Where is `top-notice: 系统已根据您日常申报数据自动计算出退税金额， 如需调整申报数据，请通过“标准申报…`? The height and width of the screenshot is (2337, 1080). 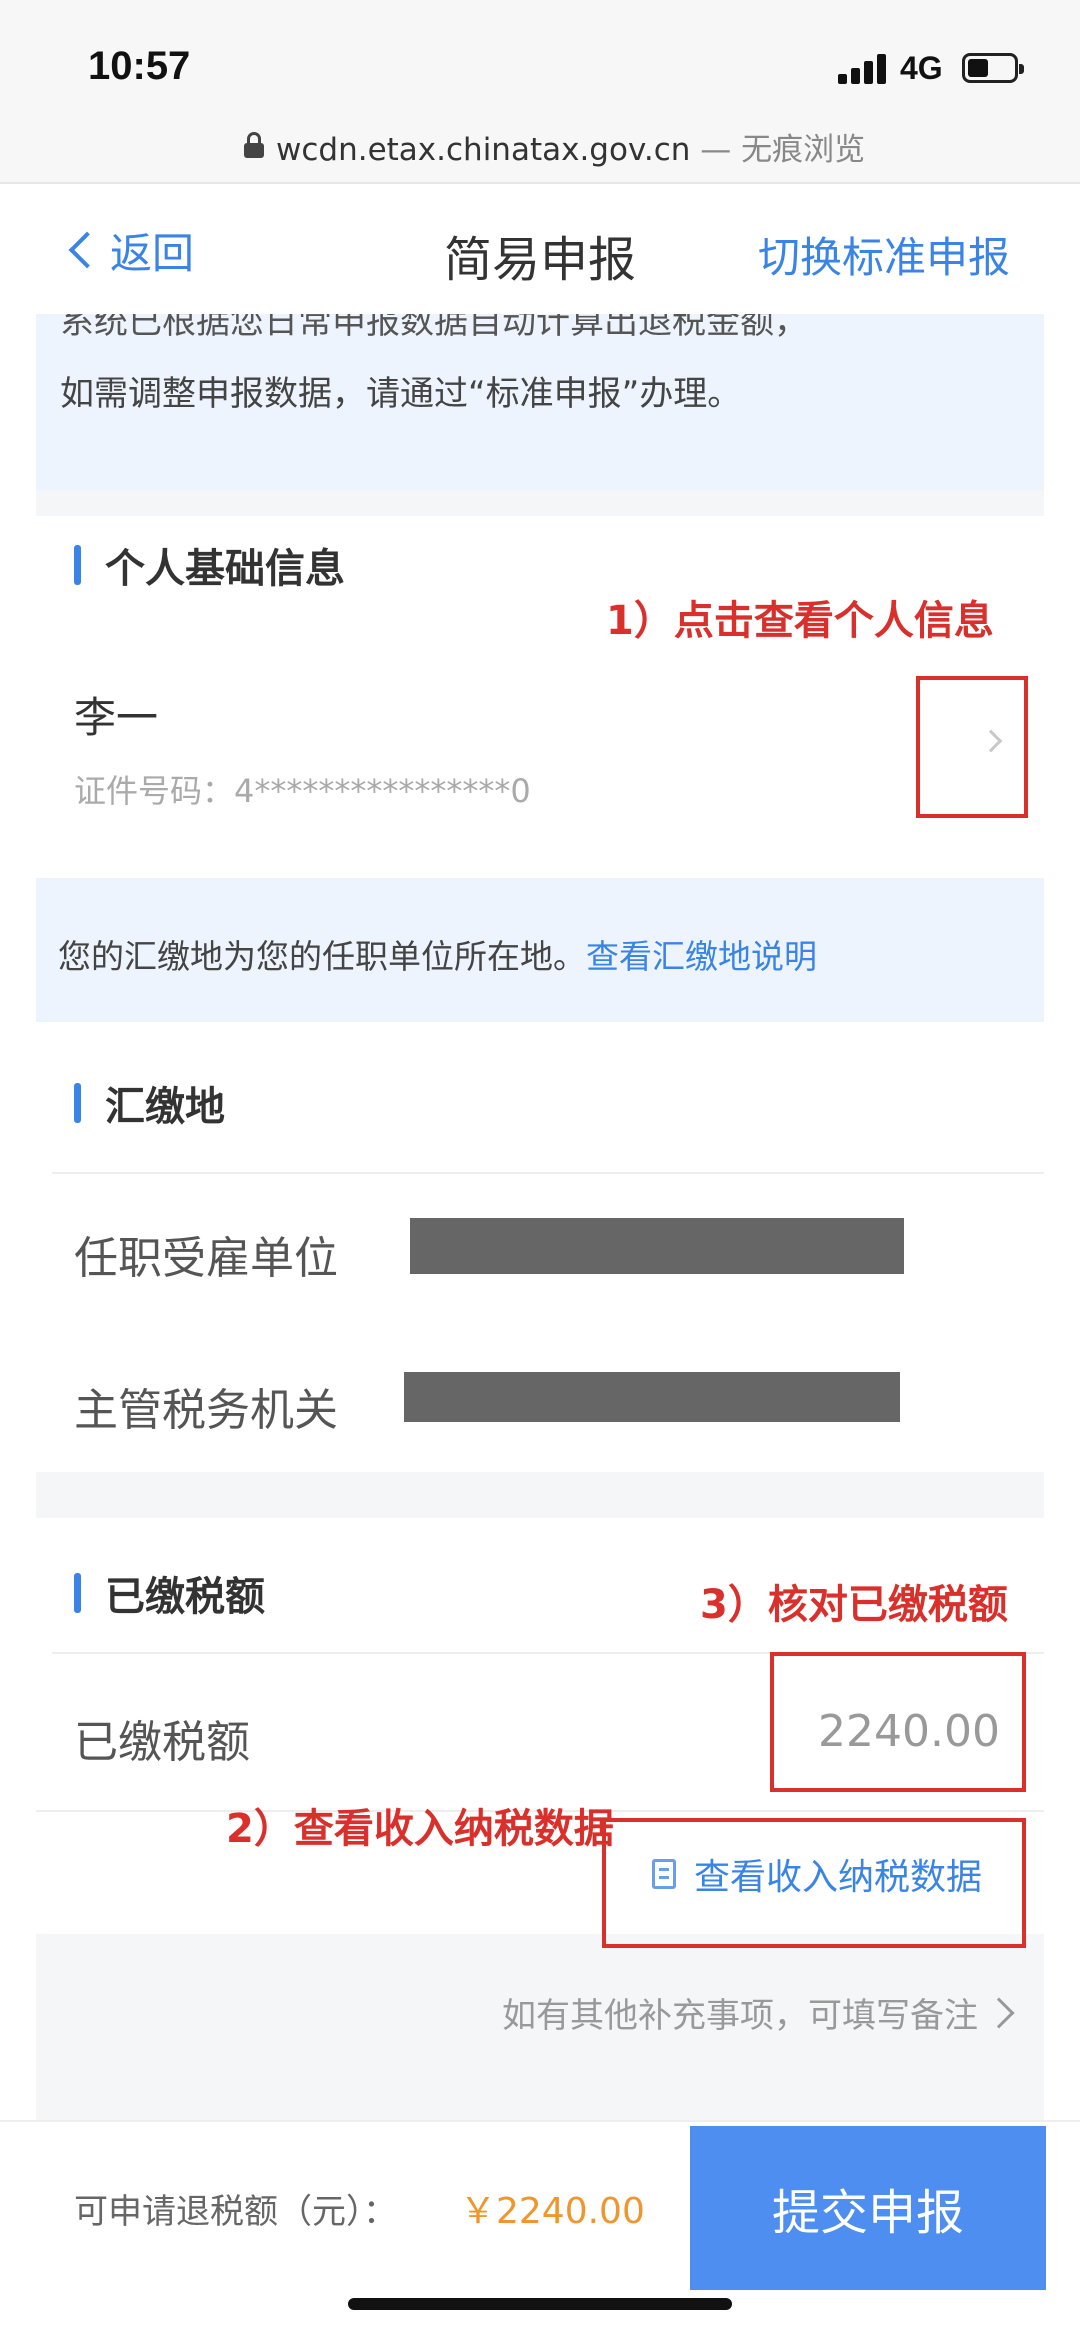 top-notice: 系统已根据您日常申报数据自动计算出退税金额， 如需调整申报数据，请通过“标准申报… is located at coordinates (540, 402).